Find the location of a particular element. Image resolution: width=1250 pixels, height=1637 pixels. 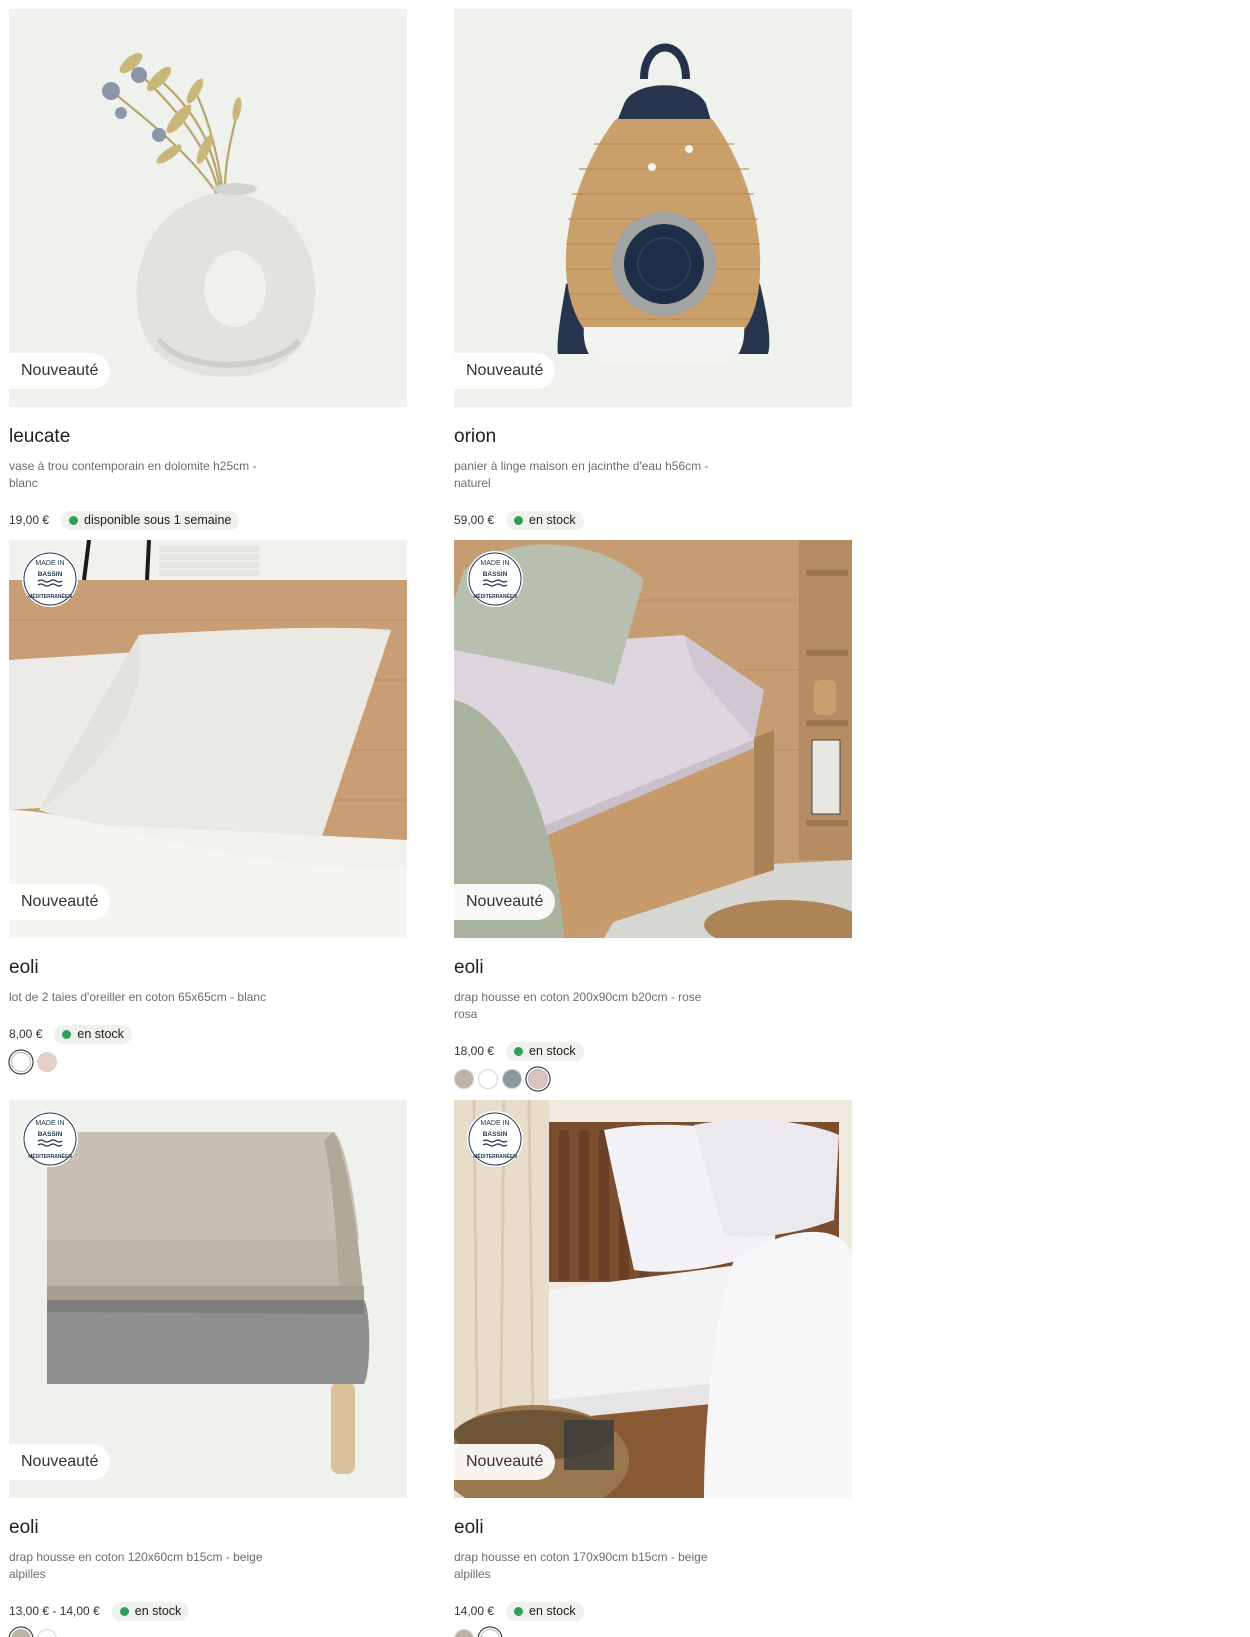

vase-photo is located at coordinates (208, 208).